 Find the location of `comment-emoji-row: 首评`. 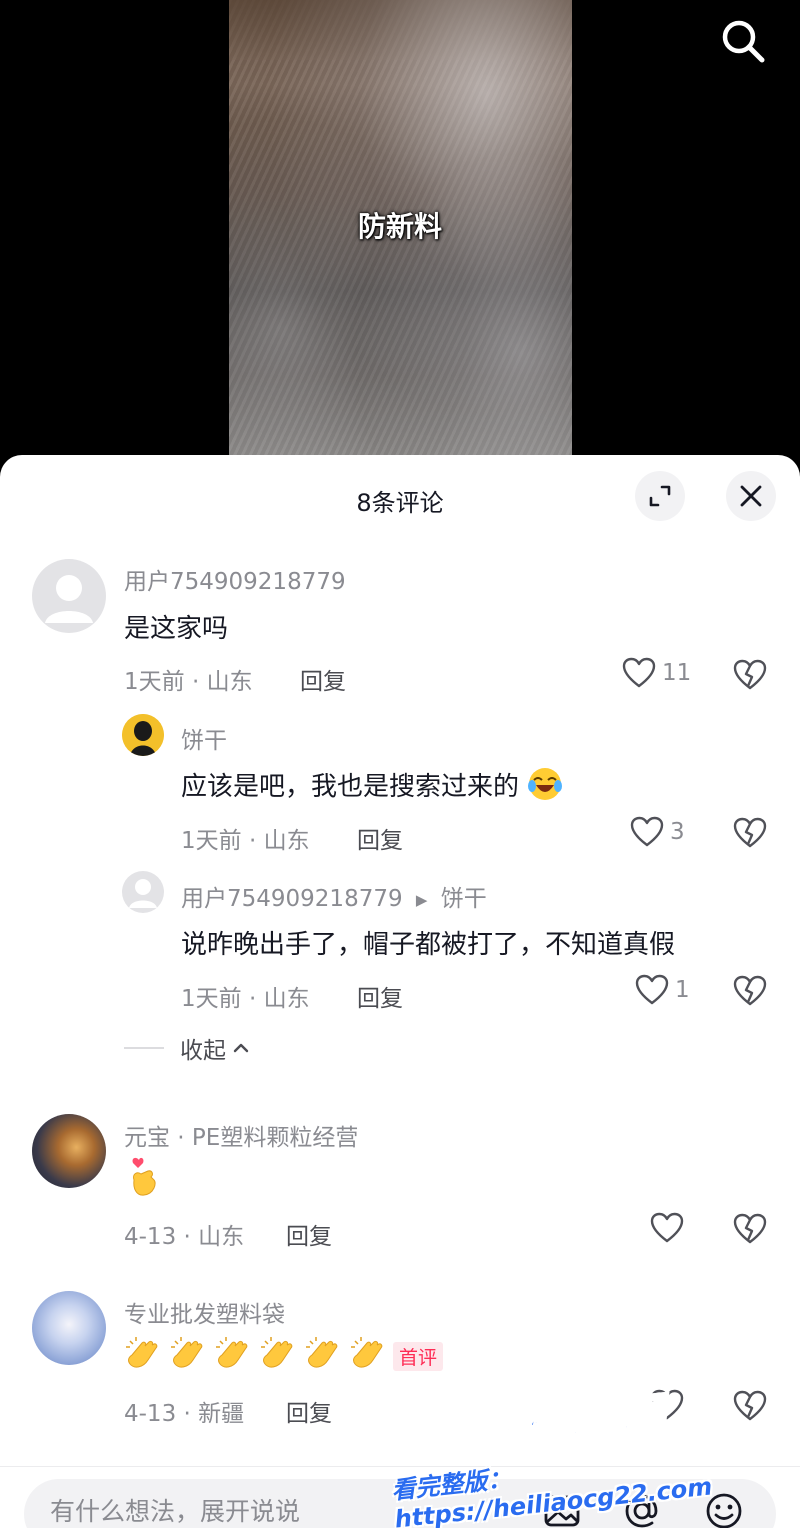

comment-emoji-row: 首评 is located at coordinates (284, 1356).